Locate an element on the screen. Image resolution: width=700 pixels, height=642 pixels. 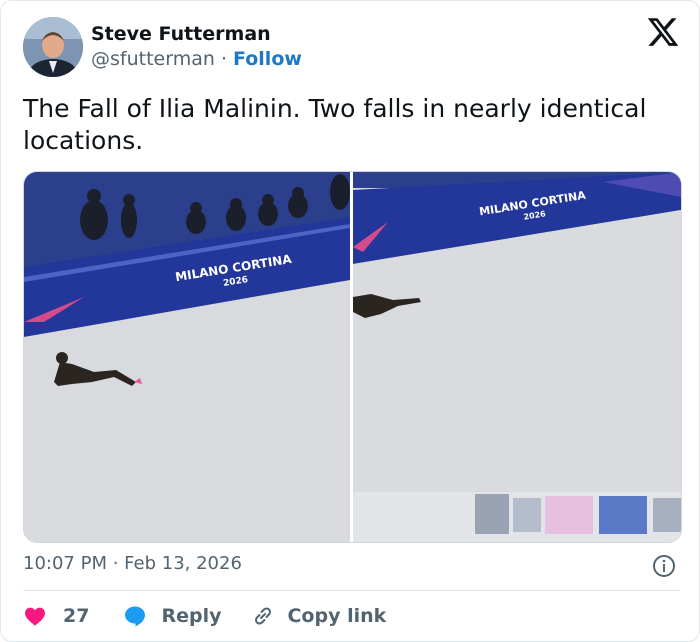
x-logo-icon is located at coordinates (663, 32).